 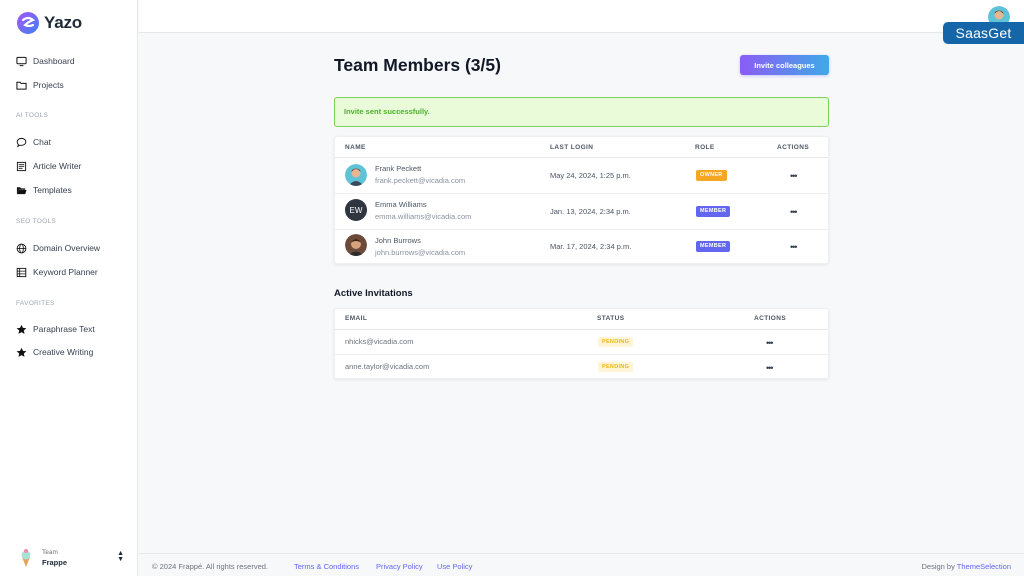 What do you see at coordinates (420, 180) in the screenshot?
I see `member-email: frank.peckett@vicadia.com` at bounding box center [420, 180].